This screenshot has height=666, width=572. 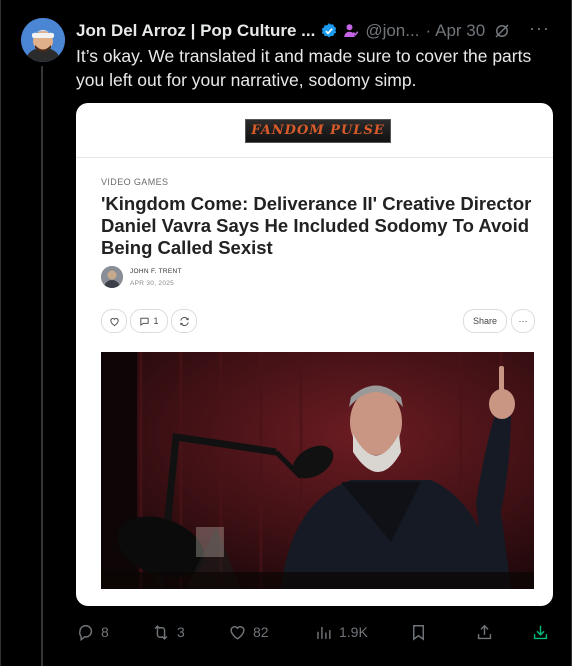 I want to click on share-button, so click(x=487, y=632).